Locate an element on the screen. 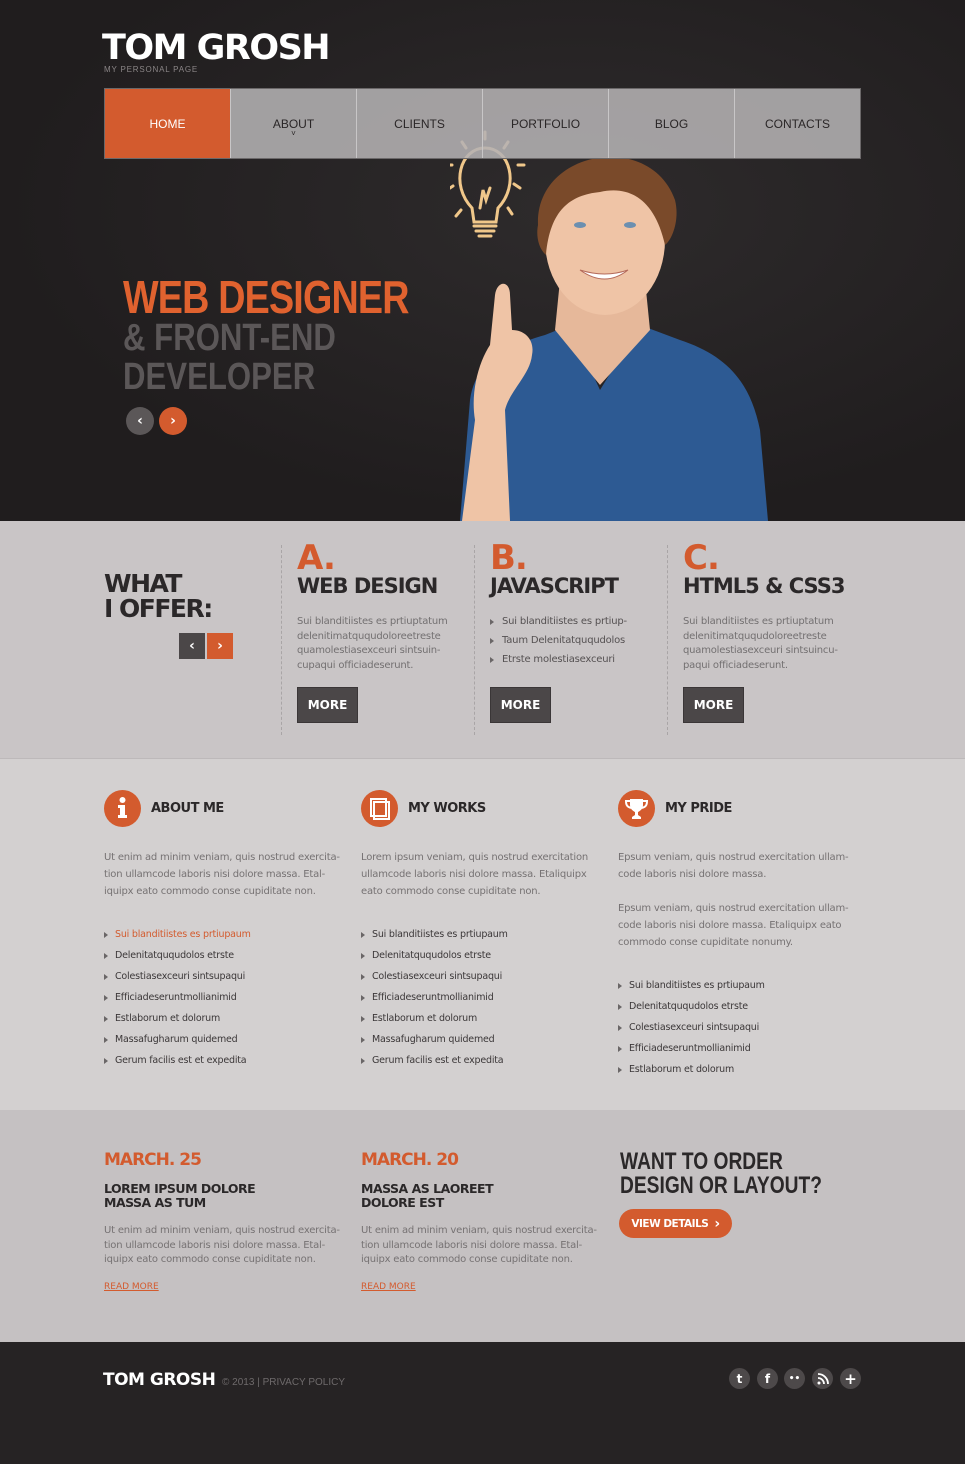 Image resolution: width=965 pixels, height=1464 pixels. privacy-policy-link: PRIVACY POLICY is located at coordinates (304, 1382).